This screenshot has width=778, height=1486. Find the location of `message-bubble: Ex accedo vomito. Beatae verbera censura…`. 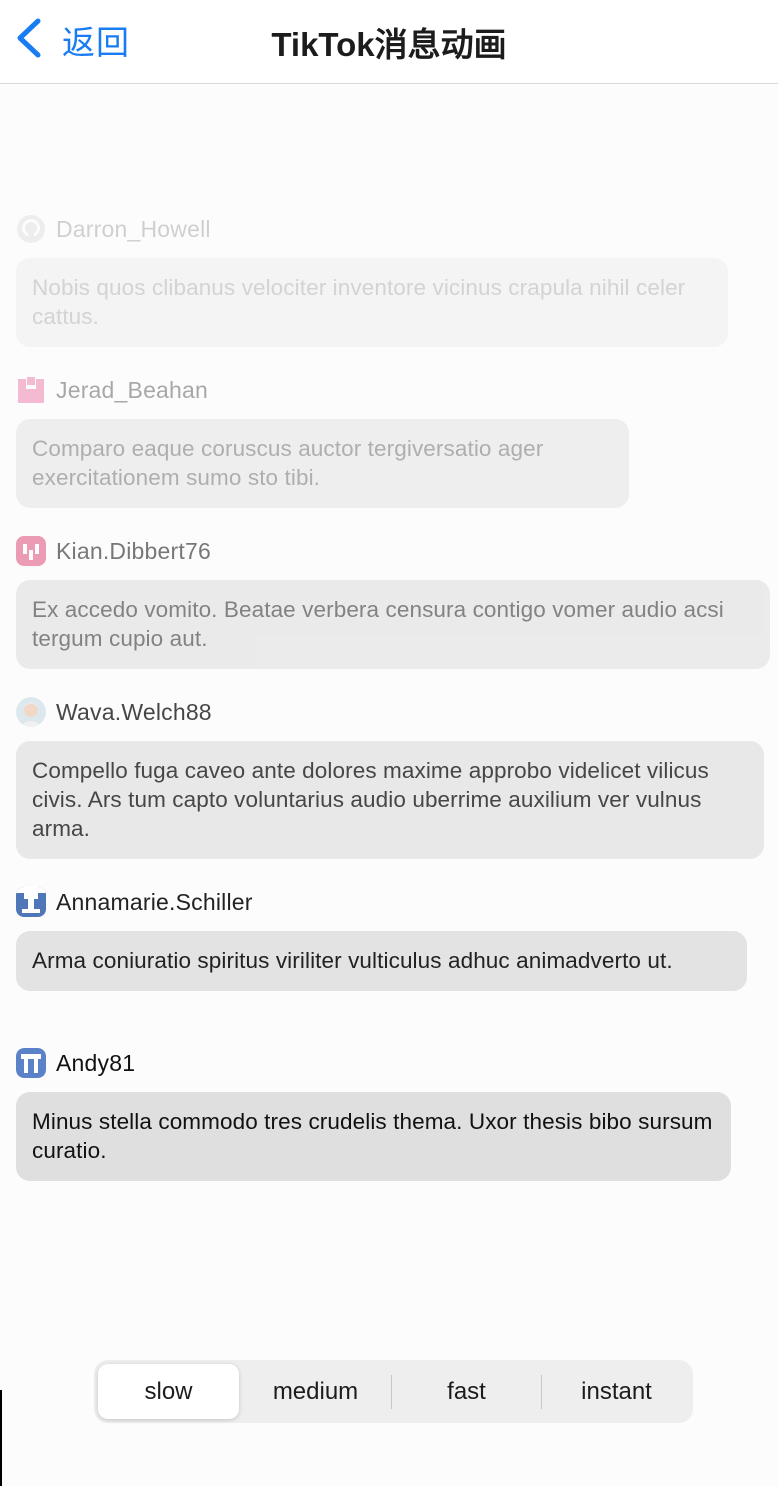

message-bubble: Ex accedo vomito. Beatae verbera censura… is located at coordinates (393, 624).